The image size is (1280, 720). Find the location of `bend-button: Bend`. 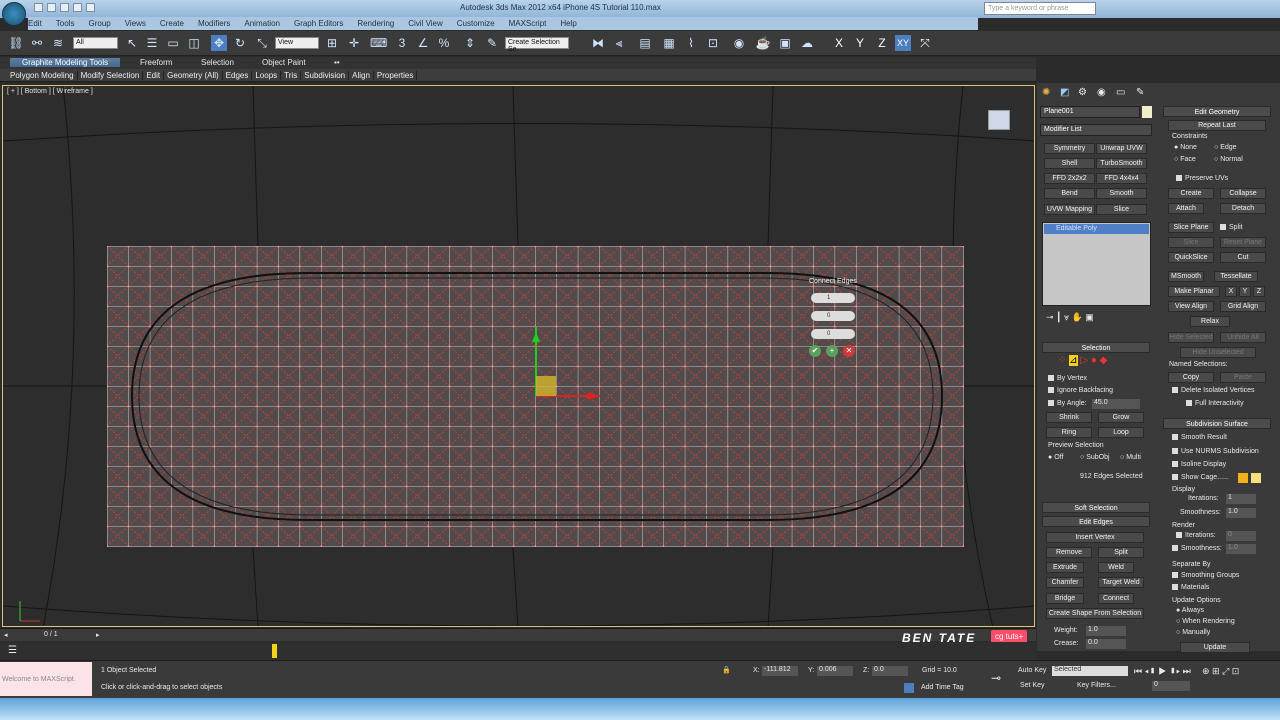

bend-button: Bend is located at coordinates (1069, 193).